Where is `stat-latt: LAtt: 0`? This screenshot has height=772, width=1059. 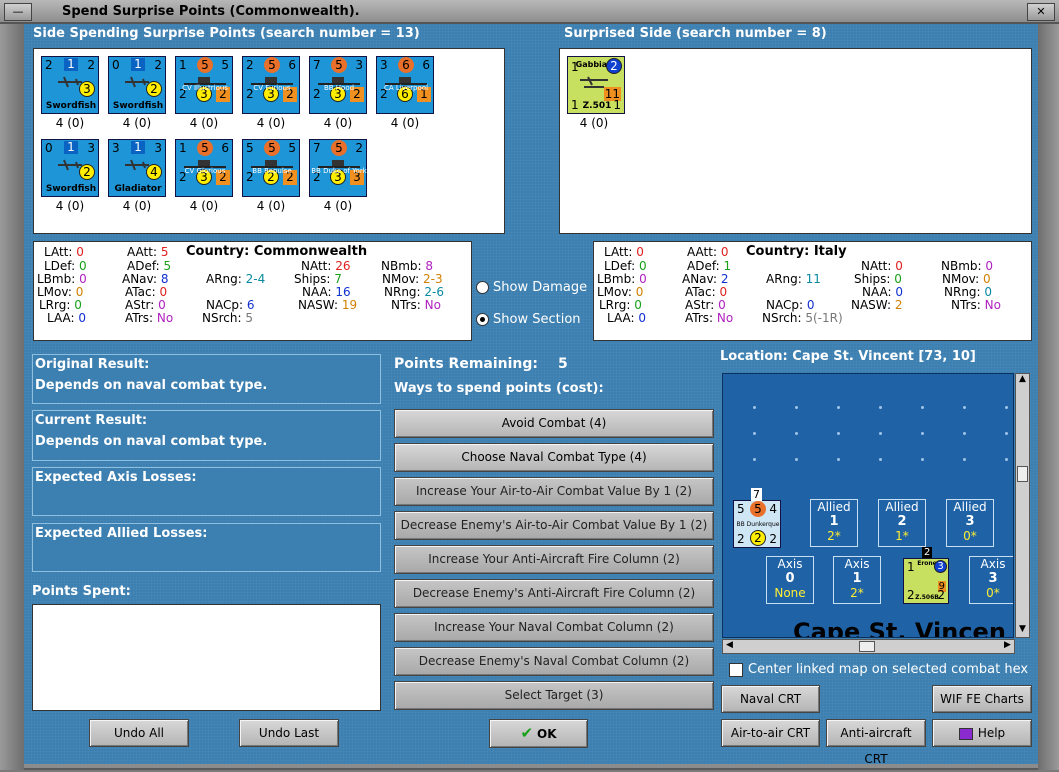 stat-latt: LAtt: 0 is located at coordinates (64, 252).